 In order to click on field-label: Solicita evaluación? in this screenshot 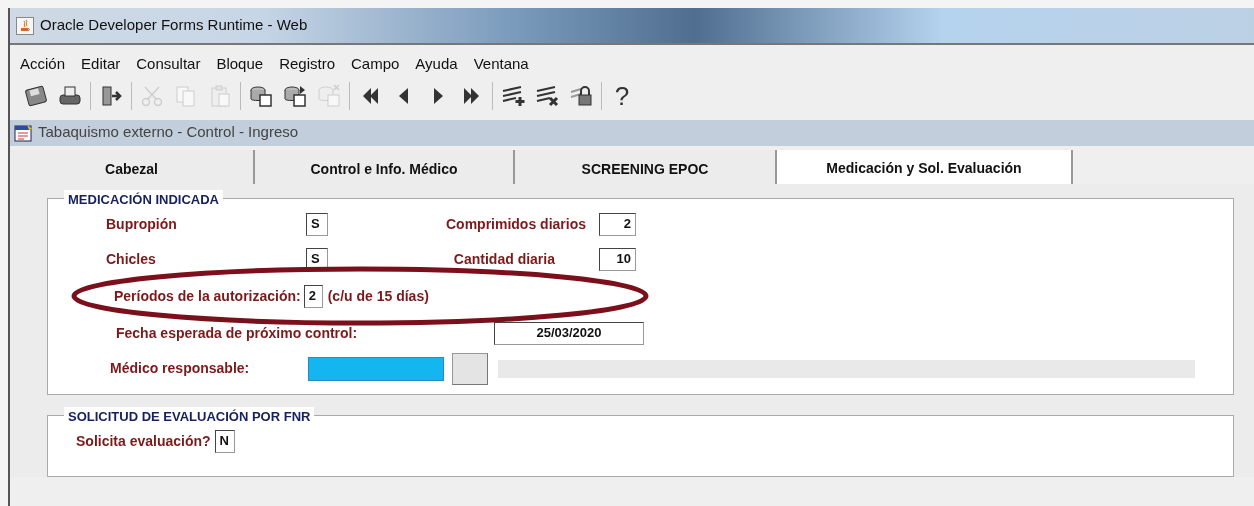, I will do `click(143, 441)`.